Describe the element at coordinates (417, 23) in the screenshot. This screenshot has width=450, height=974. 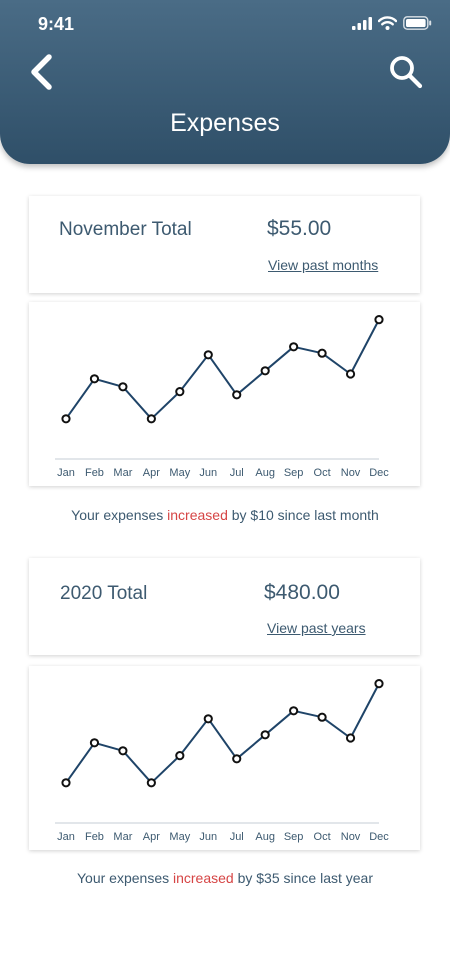
I see `battery-icon` at that location.